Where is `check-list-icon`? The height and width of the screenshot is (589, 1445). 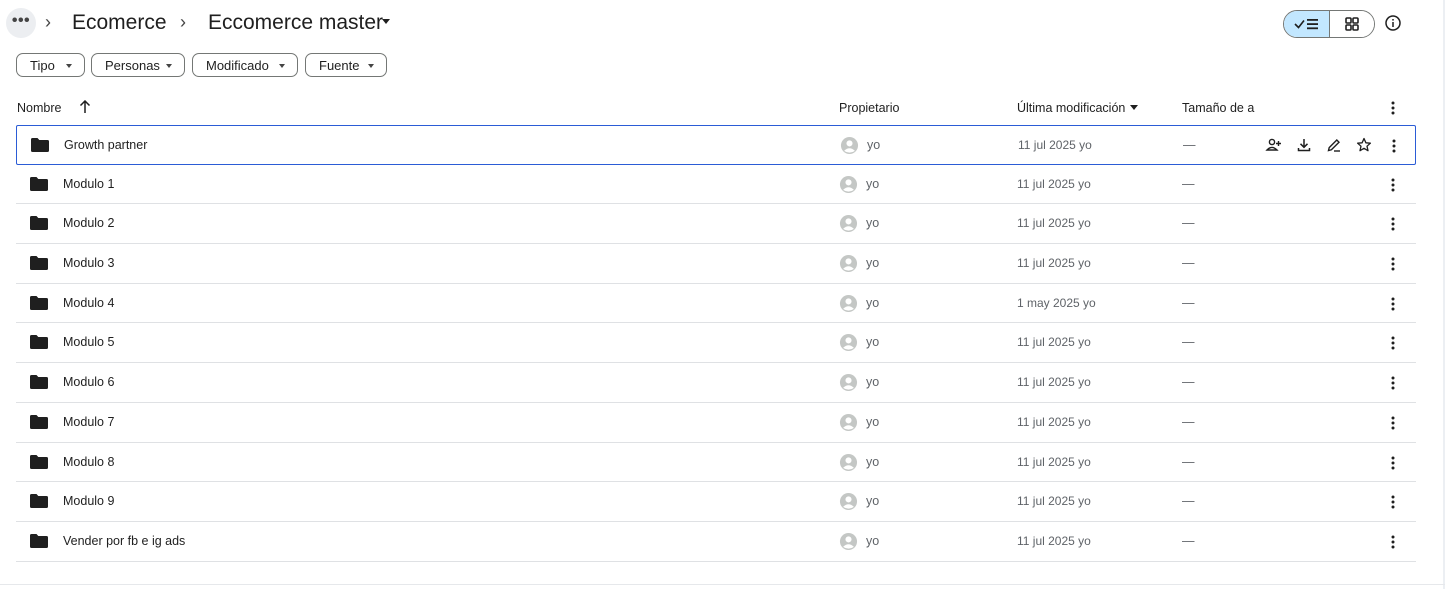
check-list-icon is located at coordinates (1305, 24).